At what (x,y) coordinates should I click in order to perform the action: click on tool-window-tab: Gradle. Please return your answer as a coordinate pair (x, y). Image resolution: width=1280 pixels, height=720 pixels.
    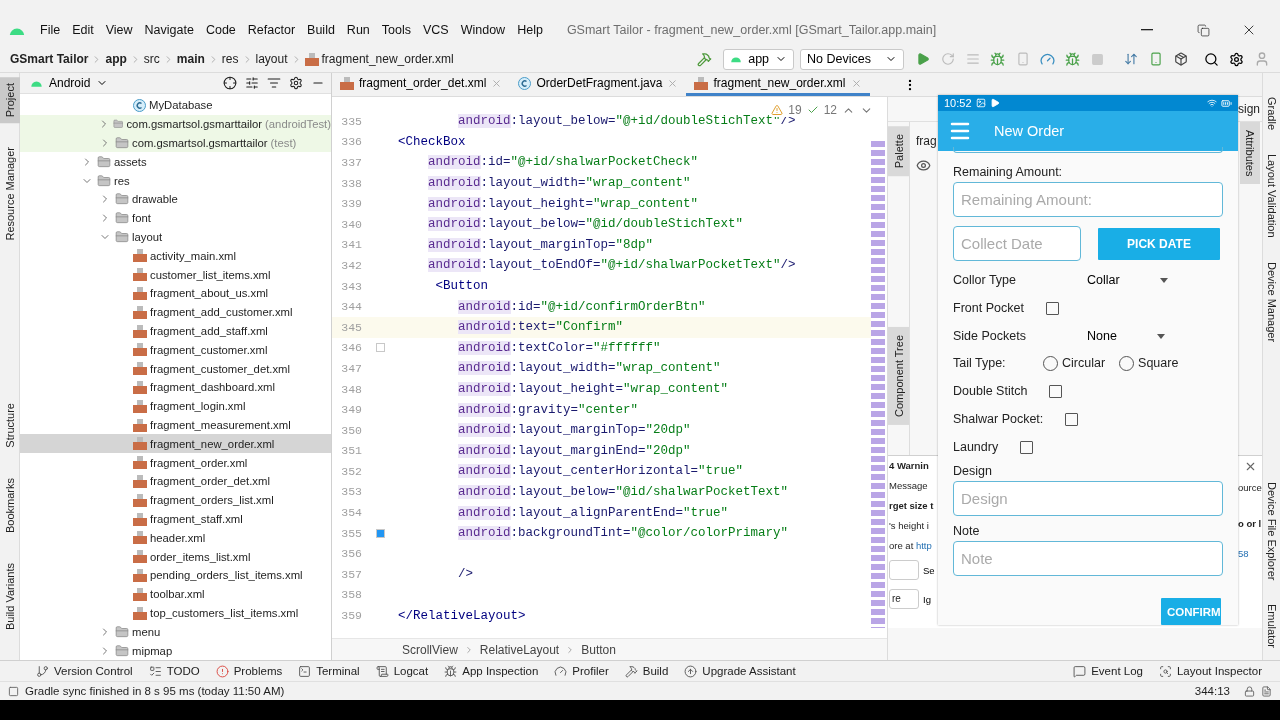
    Looking at the image, I should click on (1271, 114).